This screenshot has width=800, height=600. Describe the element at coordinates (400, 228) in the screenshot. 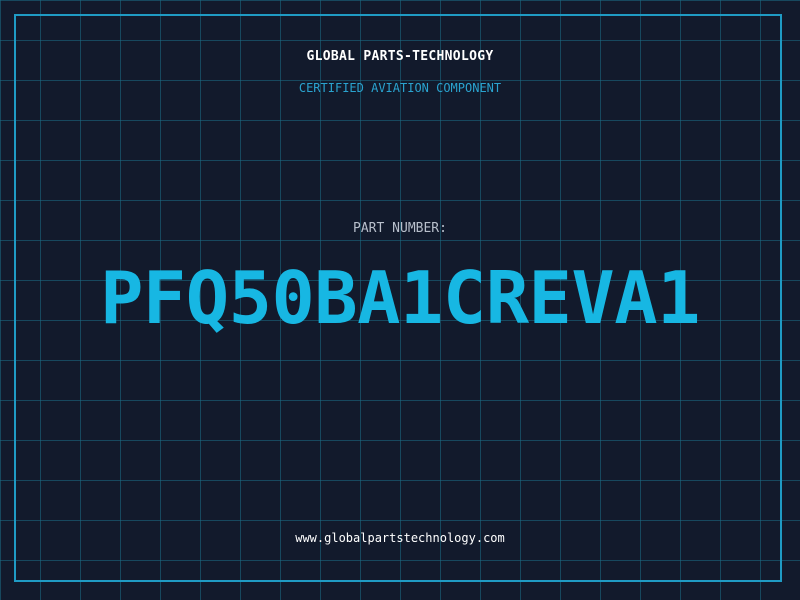

I see `part-number-label: PART NUMBER:` at that location.